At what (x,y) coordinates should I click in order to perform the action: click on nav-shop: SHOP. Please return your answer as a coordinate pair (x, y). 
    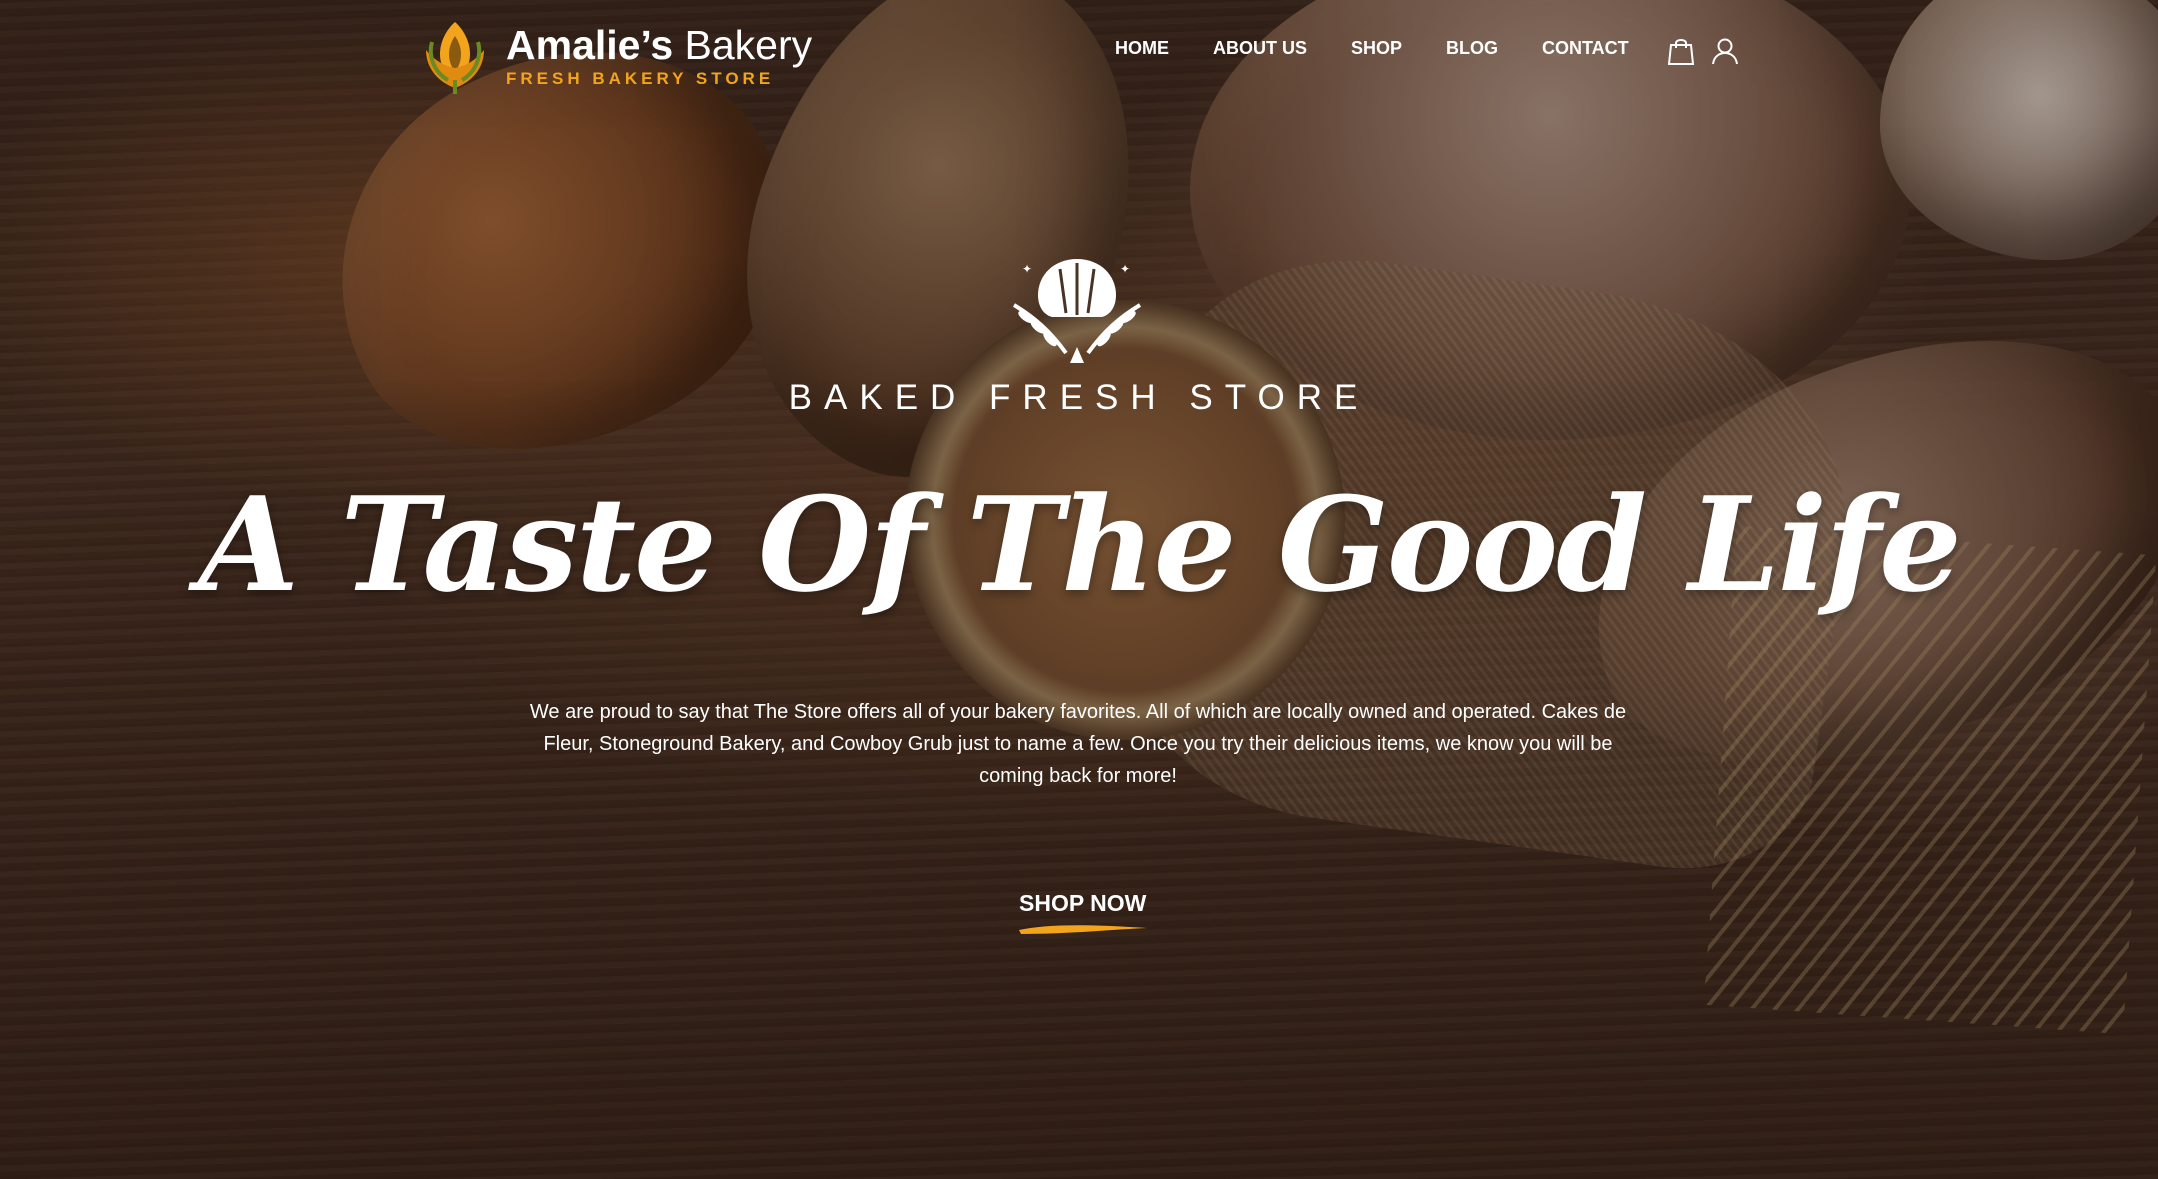
    Looking at the image, I should click on (1376, 48).